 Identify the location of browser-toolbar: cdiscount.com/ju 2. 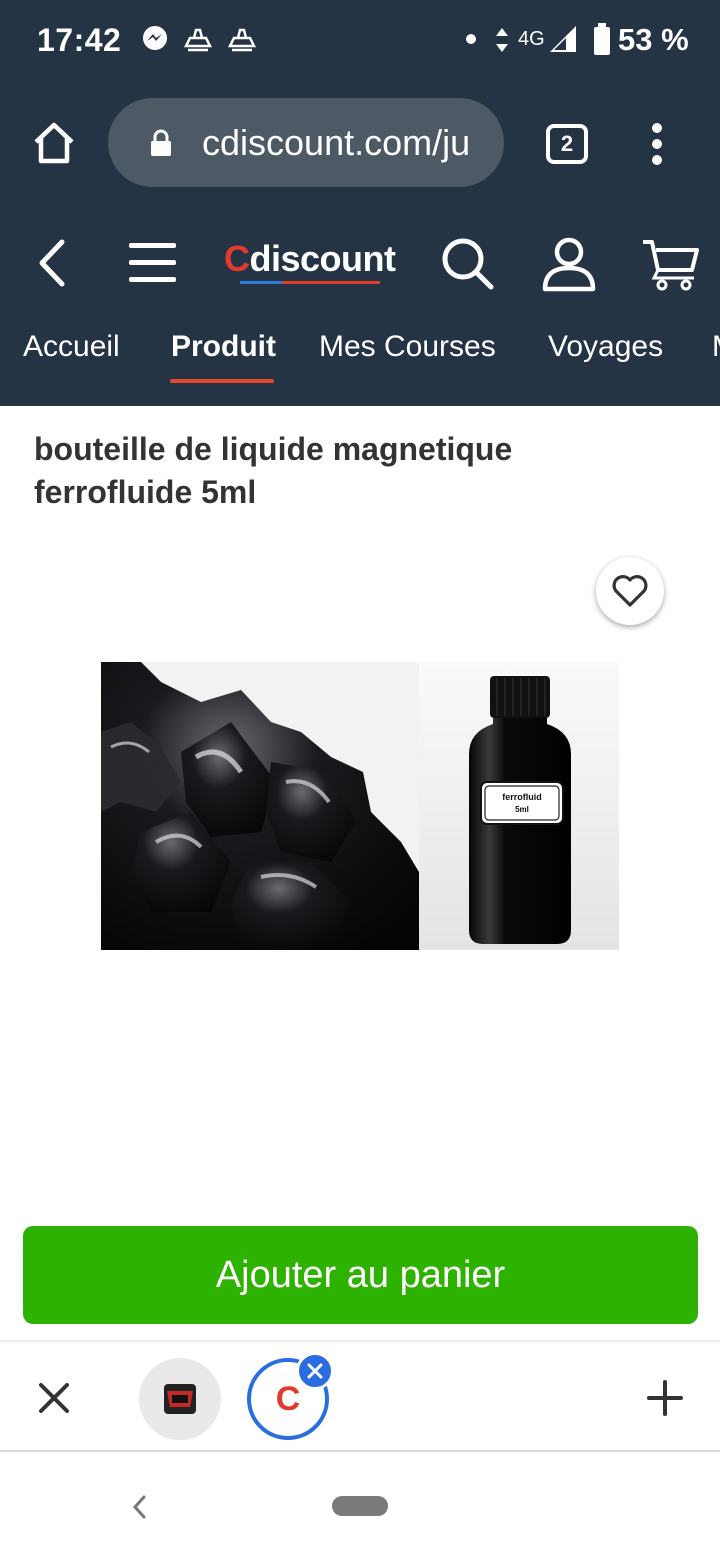
(360, 144).